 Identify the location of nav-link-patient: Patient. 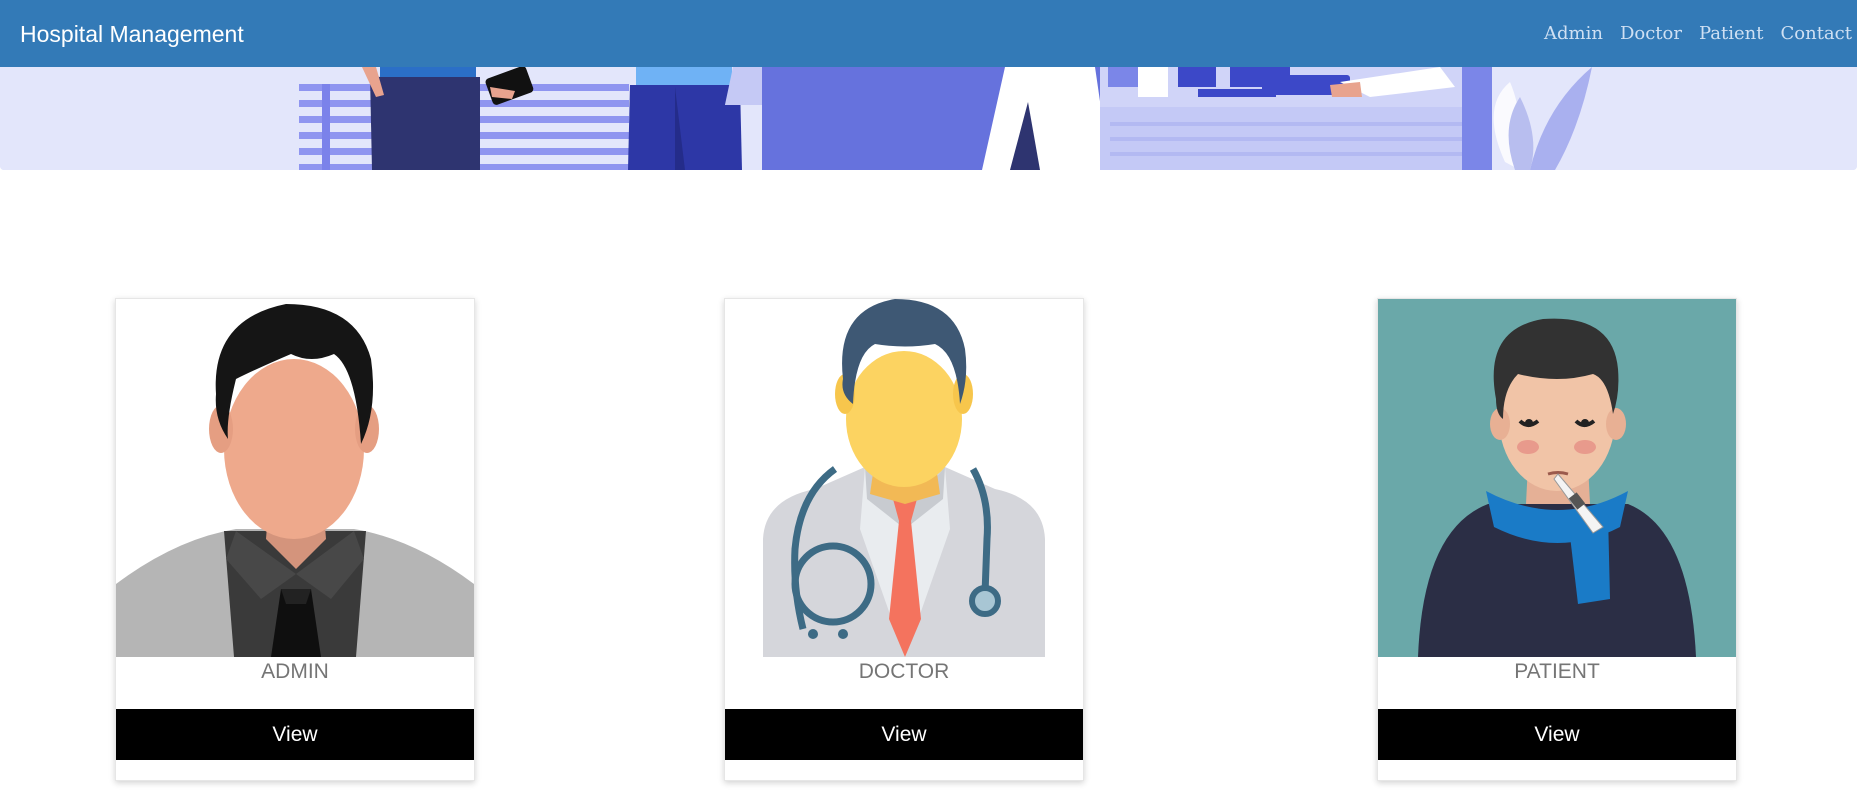
(1731, 34).